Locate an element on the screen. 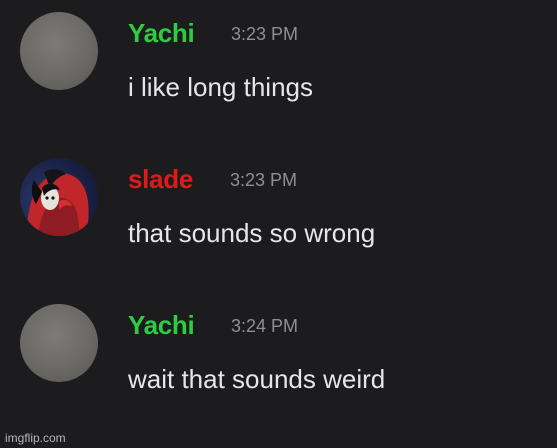 The height and width of the screenshot is (448, 557). message-text: wait that sounds weird is located at coordinates (257, 379).